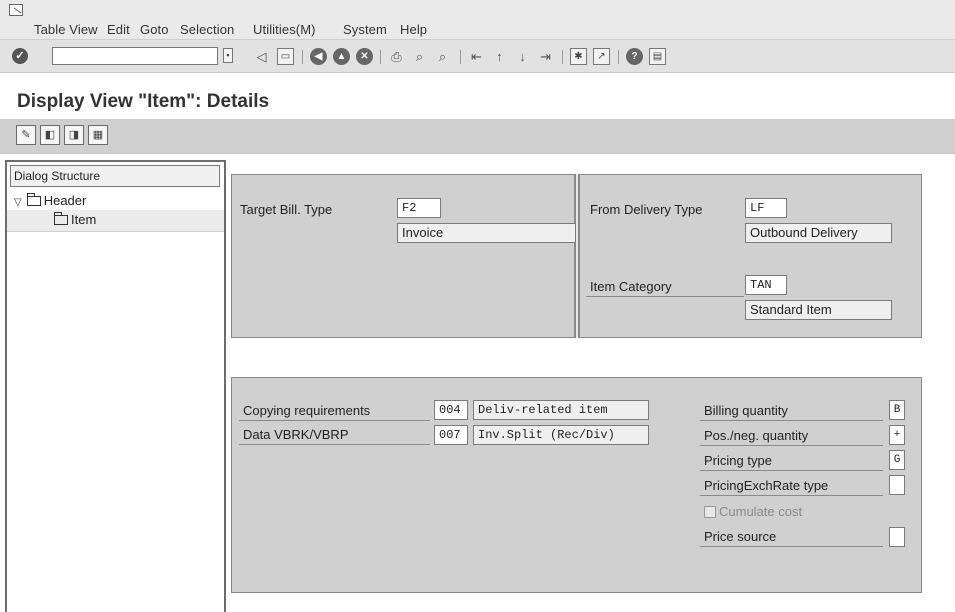 This screenshot has height=612, width=955. I want to click on enter-icon: ✓, so click(20, 56).